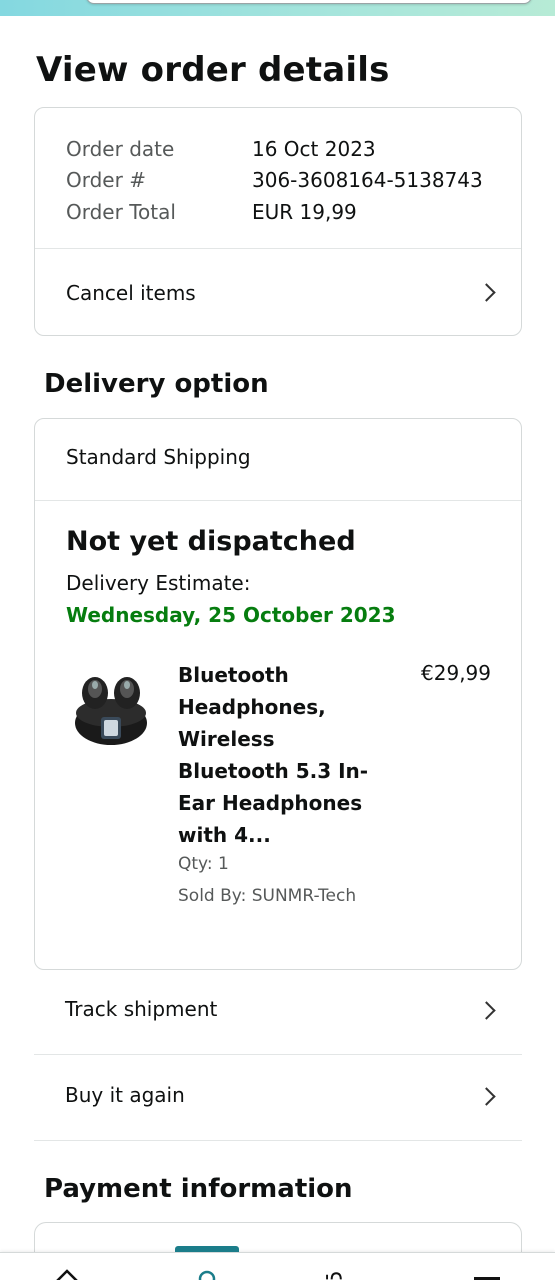 Image resolution: width=555 pixels, height=1280 pixels. I want to click on shipping-method: Standard Shipping, so click(158, 457).